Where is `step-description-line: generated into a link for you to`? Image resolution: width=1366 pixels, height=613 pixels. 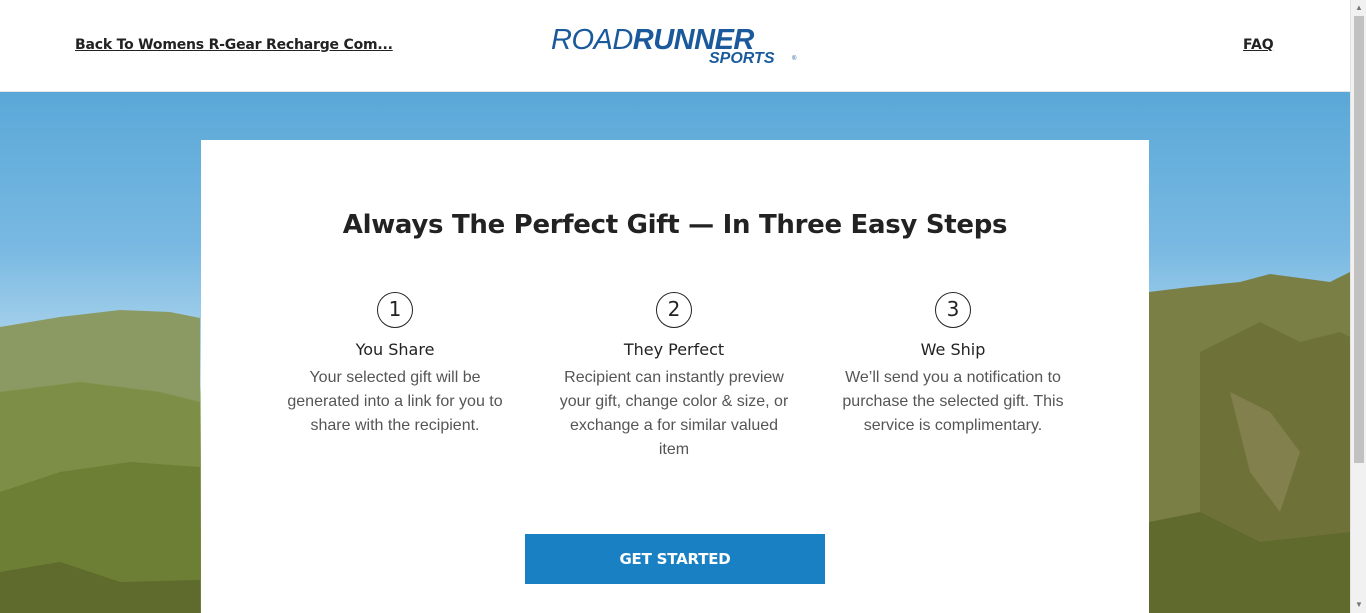 step-description-line: generated into a link for you to is located at coordinates (395, 401).